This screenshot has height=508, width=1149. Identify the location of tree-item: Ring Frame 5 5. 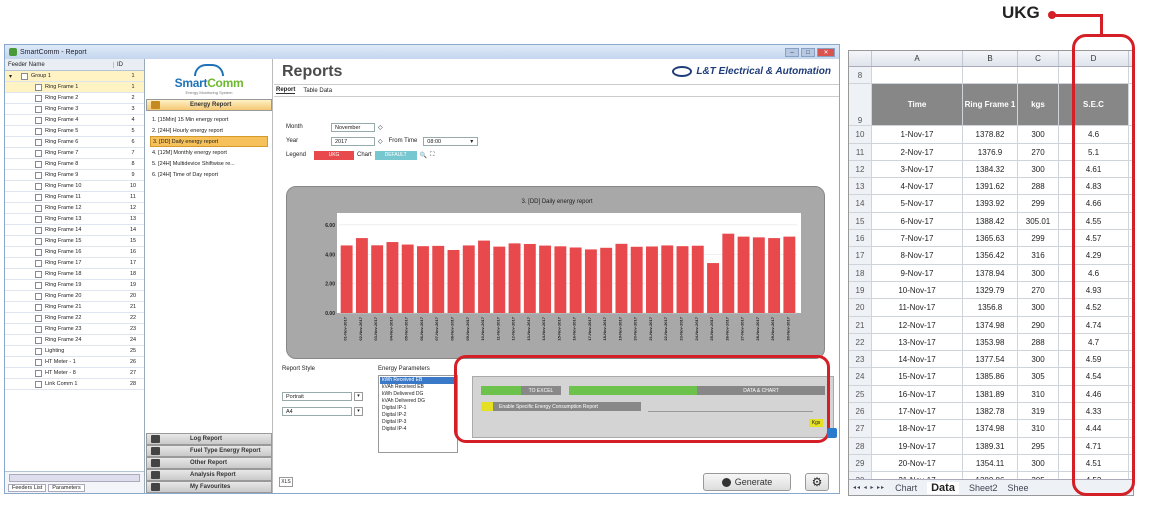
(74, 131).